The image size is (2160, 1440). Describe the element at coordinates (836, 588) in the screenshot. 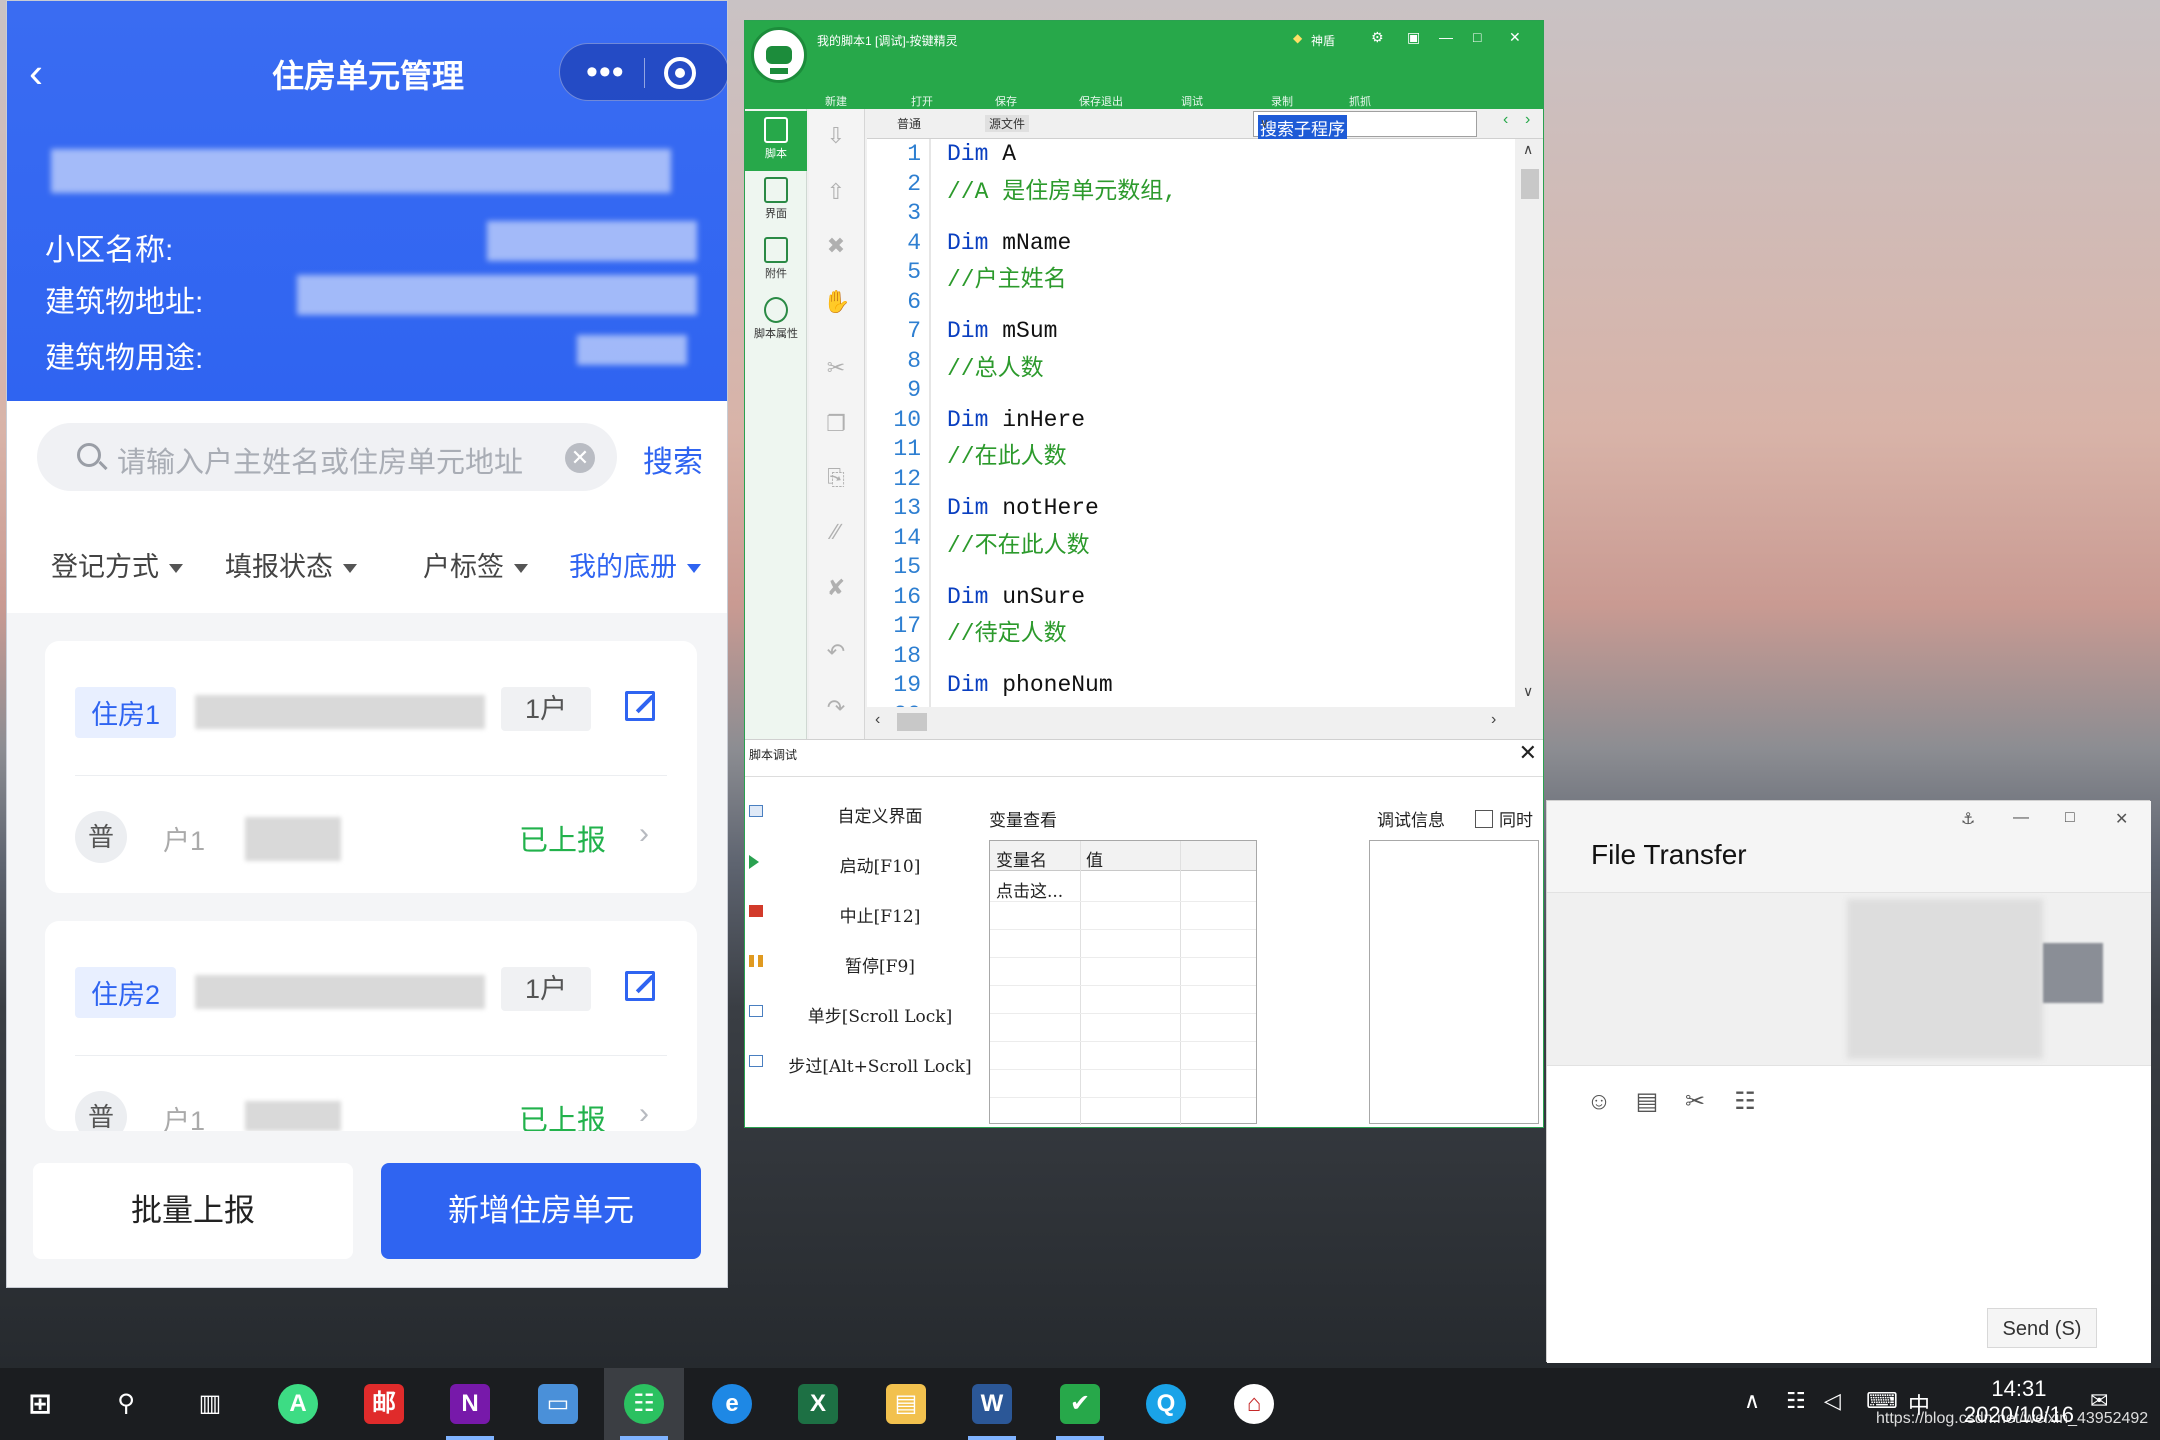

I see `uncomment-icon: ✘` at that location.